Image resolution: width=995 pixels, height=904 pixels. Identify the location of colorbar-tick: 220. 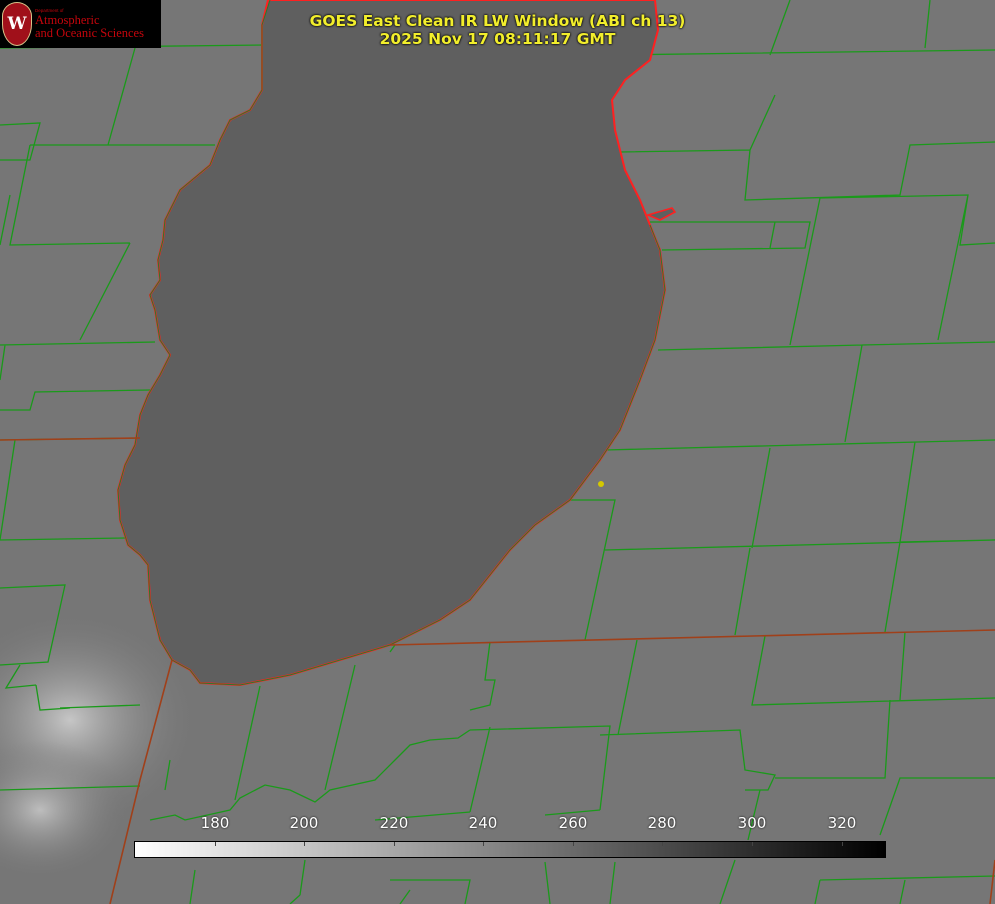
(394, 823).